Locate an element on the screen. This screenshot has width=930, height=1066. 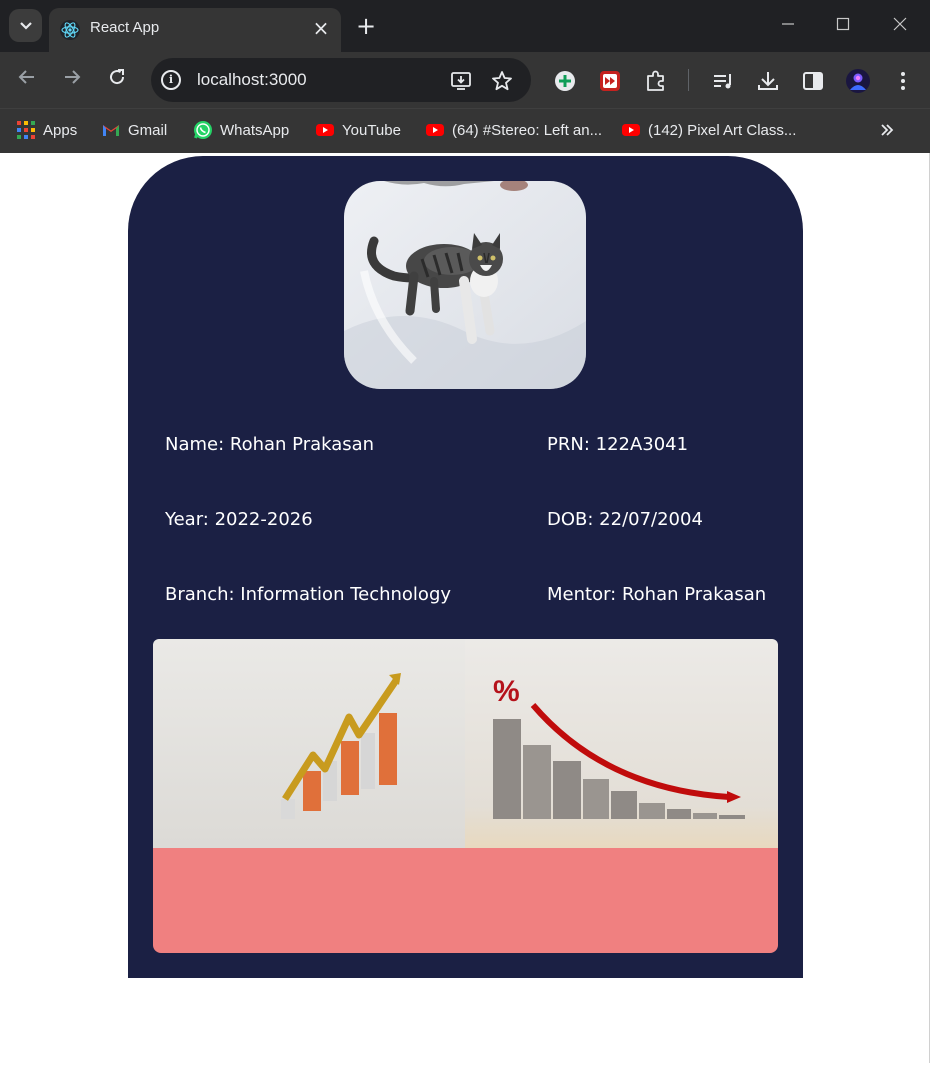
tab-title: React App is located at coordinates (125, 27).